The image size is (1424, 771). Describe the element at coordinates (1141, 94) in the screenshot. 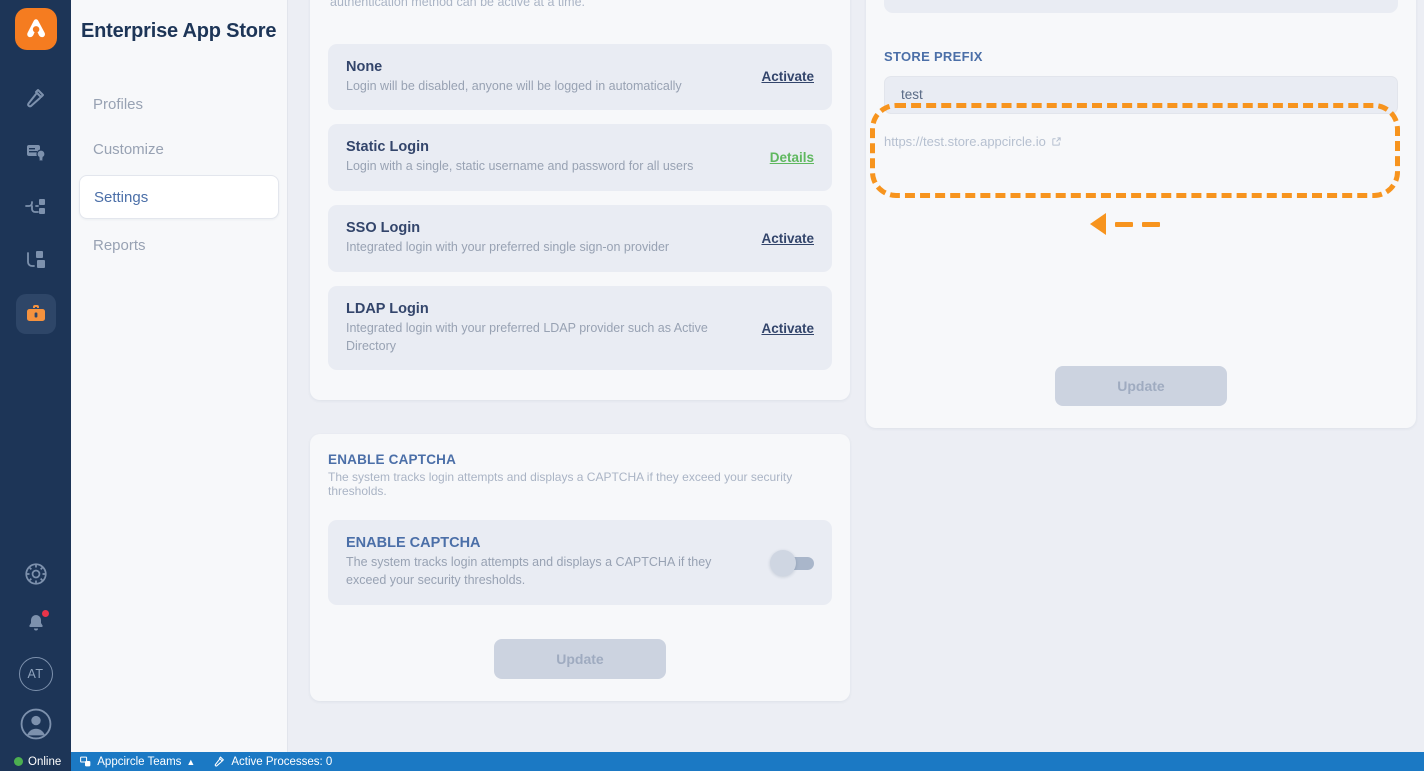

I see `store-prefix-field: test` at that location.